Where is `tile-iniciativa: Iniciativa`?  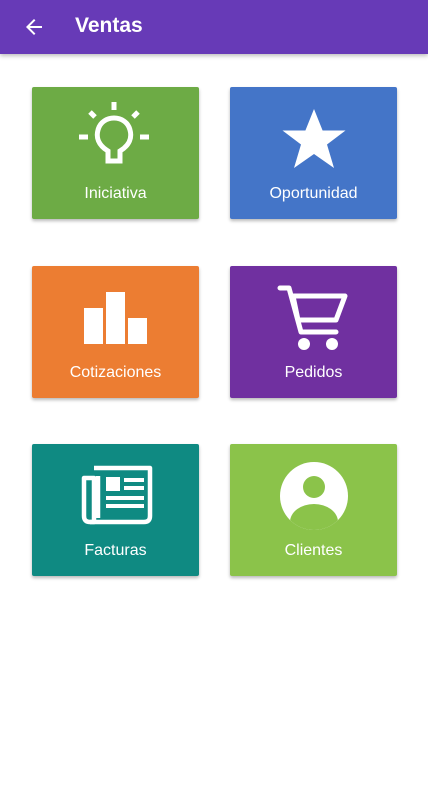 tile-iniciativa: Iniciativa is located at coordinates (115, 153).